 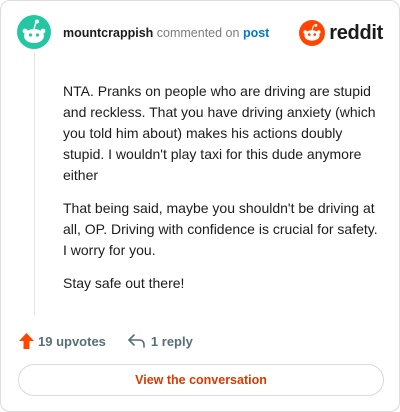 I want to click on reddit-logo: reddit, so click(x=341, y=33).